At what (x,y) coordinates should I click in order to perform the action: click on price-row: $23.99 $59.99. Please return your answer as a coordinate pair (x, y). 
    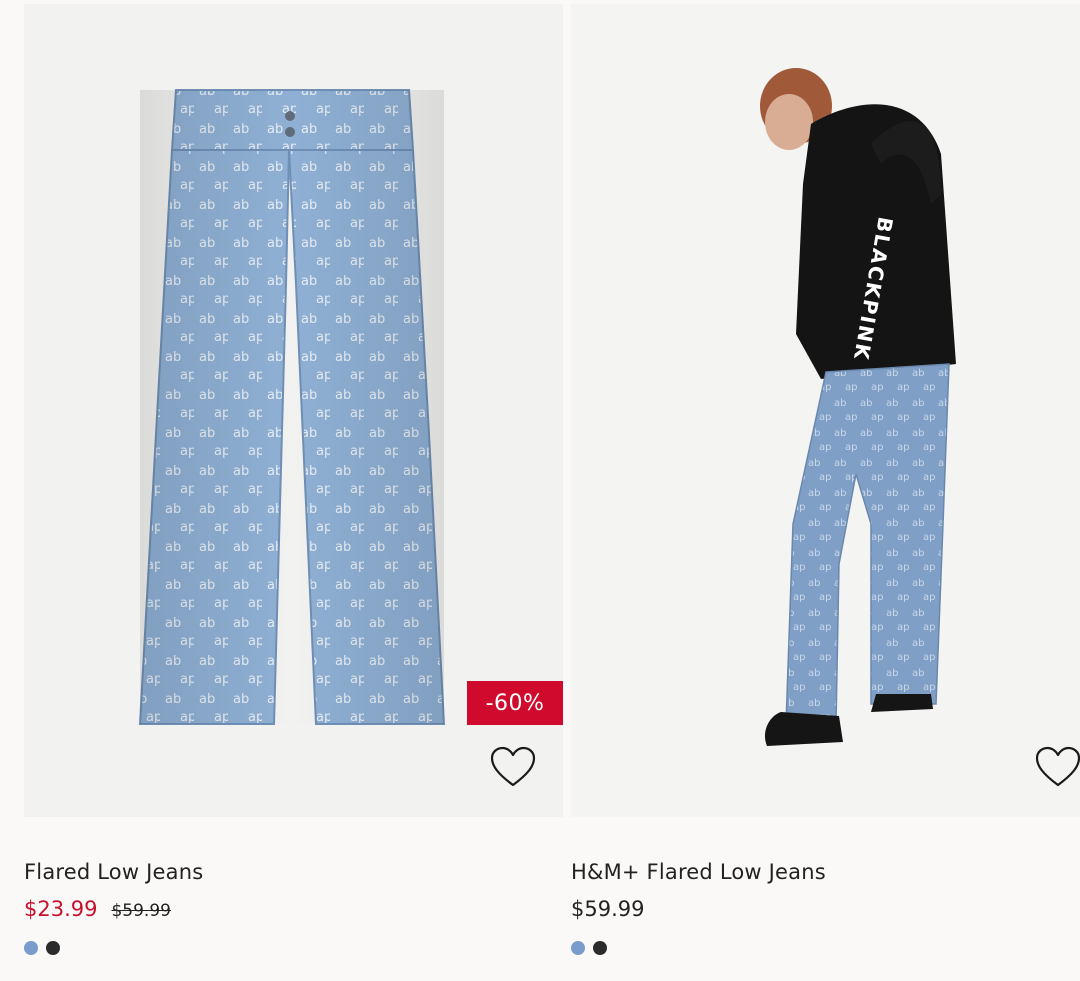
    Looking at the image, I should click on (97, 909).